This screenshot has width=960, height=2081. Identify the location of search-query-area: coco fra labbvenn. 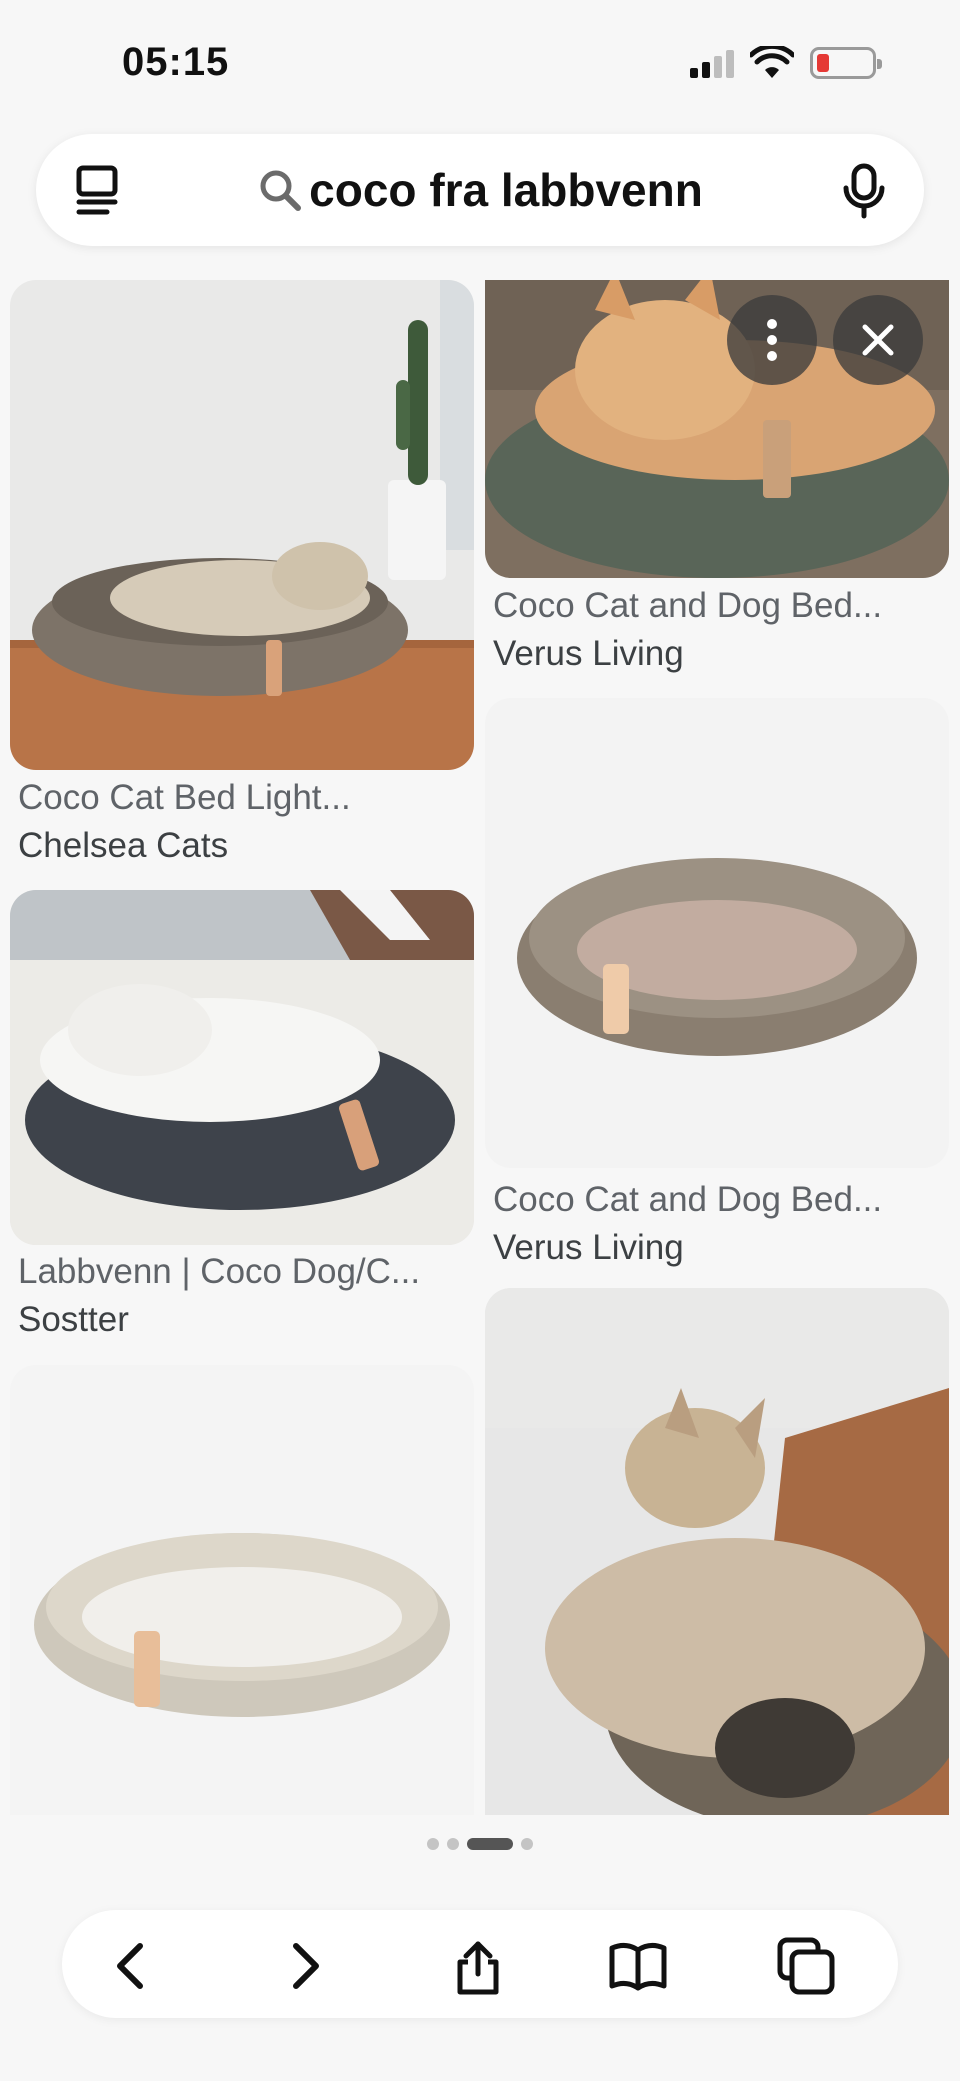
(480, 190).